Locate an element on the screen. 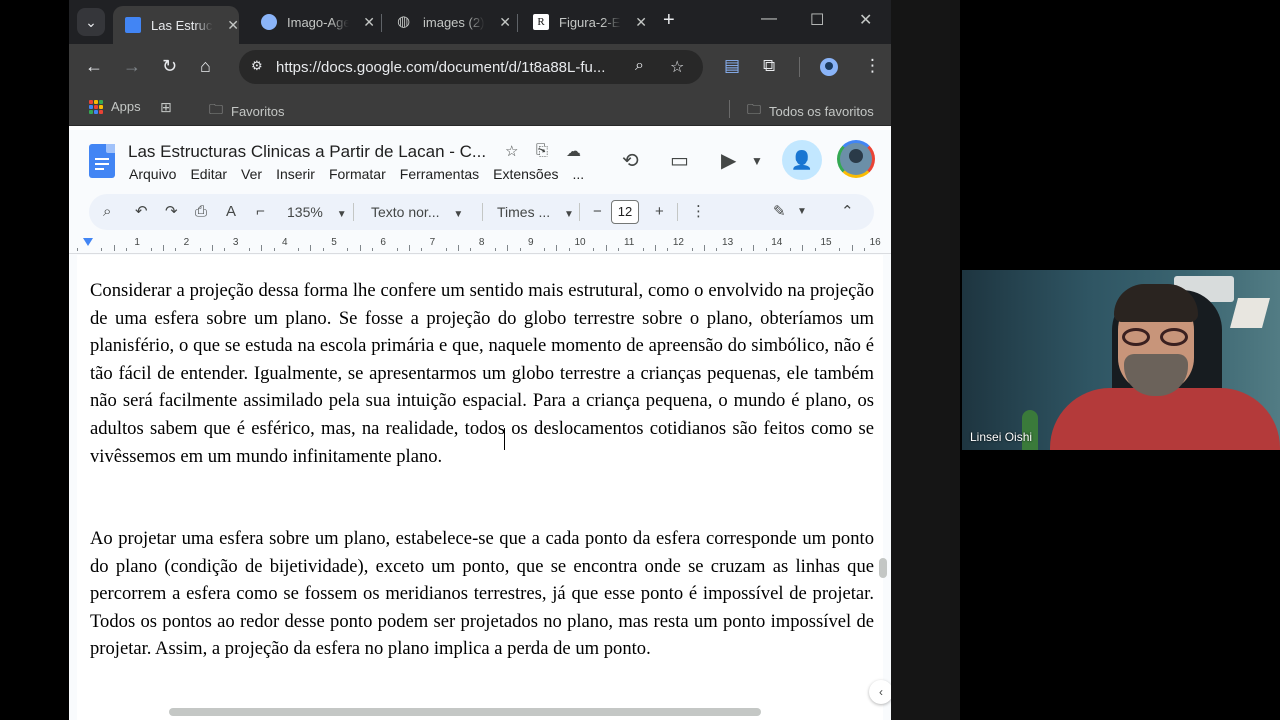  home-icon: ⌂ is located at coordinates (205, 66).